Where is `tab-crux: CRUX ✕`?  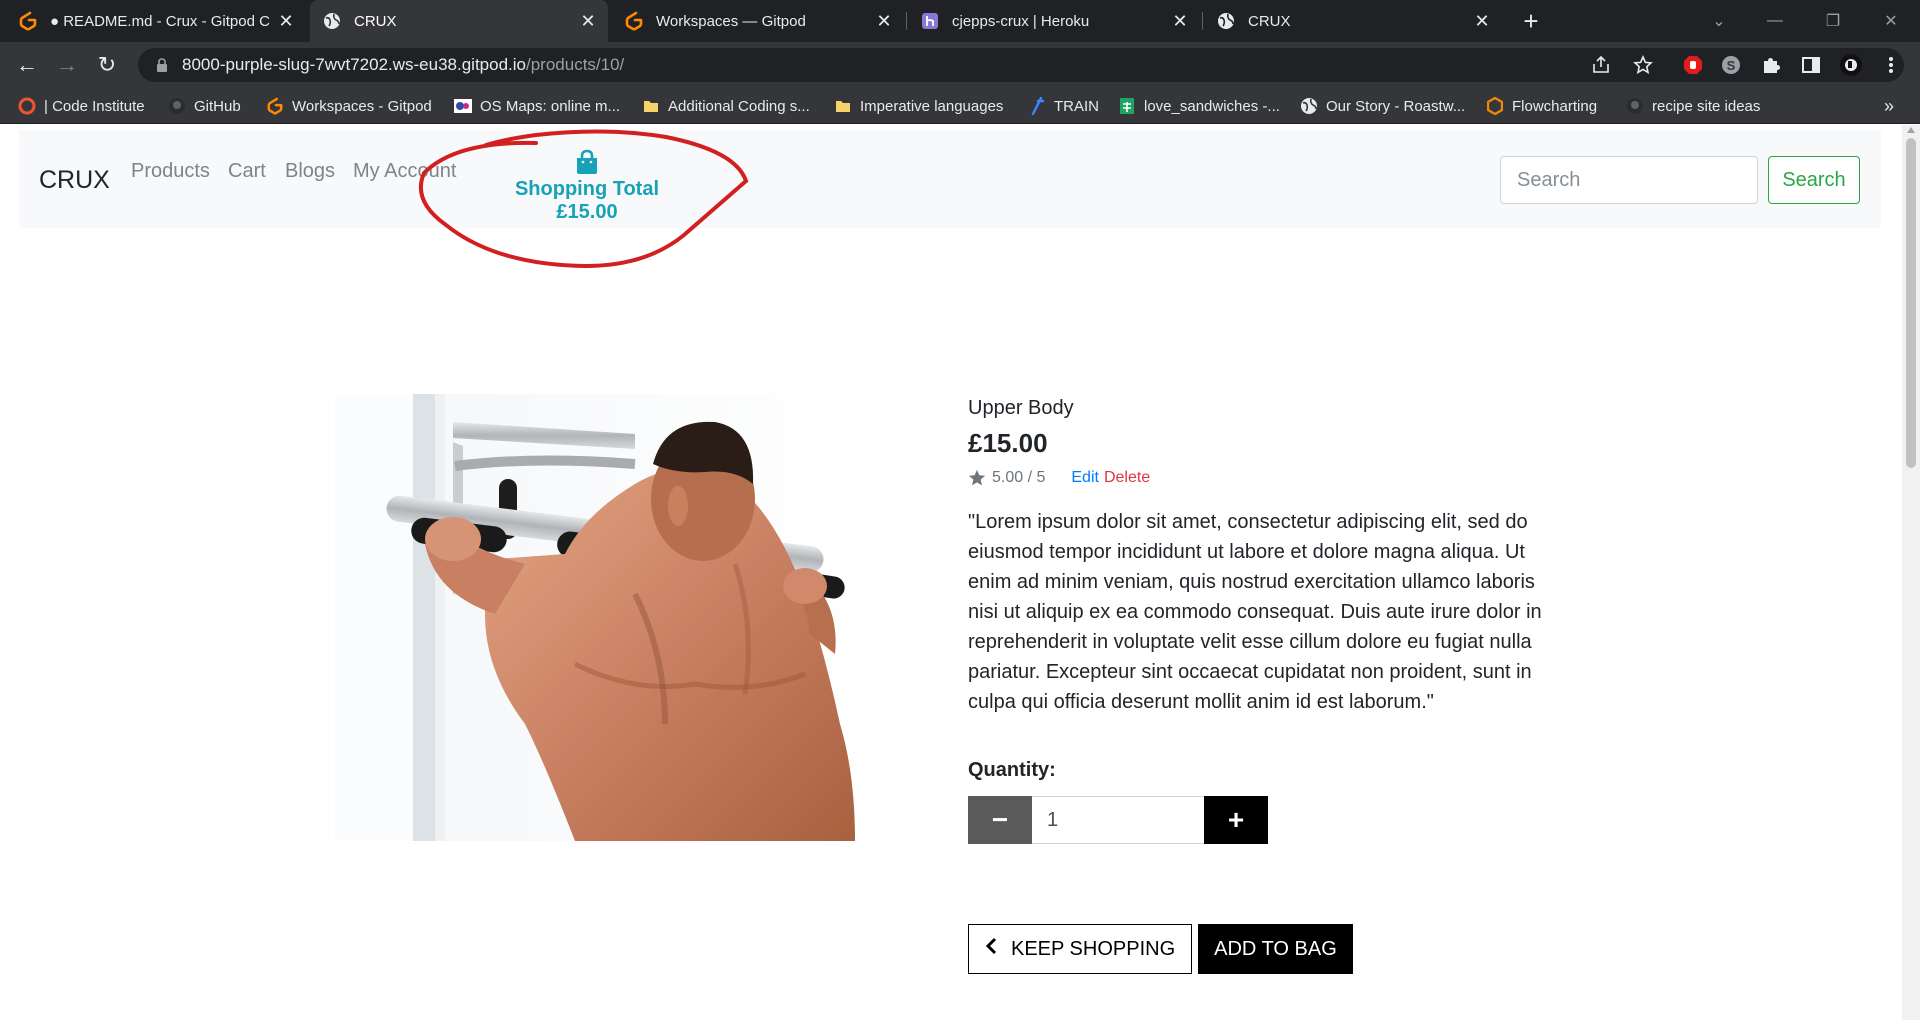 tab-crux: CRUX ✕ is located at coordinates (1353, 21).